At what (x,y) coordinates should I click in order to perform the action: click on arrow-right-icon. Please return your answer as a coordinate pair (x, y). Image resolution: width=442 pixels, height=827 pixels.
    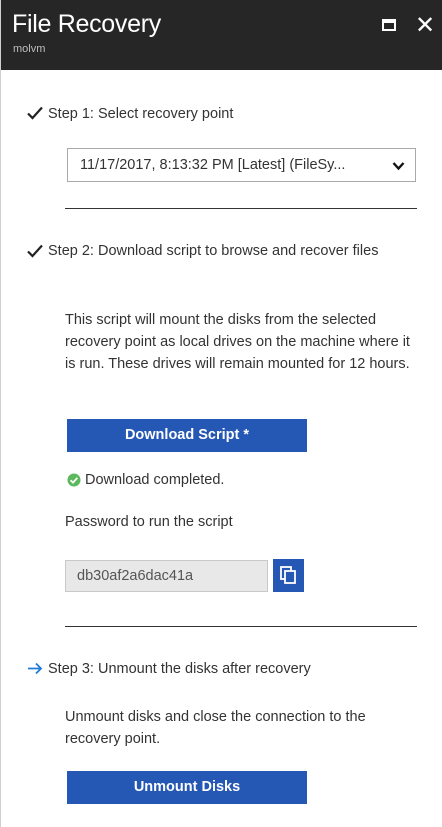
    Looking at the image, I should click on (35, 671).